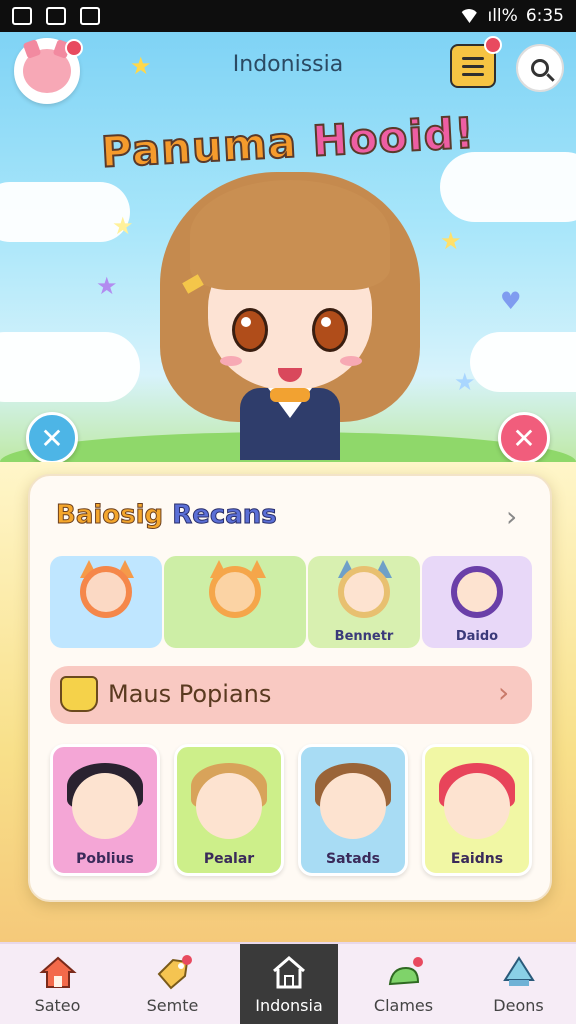 This screenshot has height=1024, width=576. What do you see at coordinates (289, 1005) in the screenshot?
I see `nav-label: Indonsia` at bounding box center [289, 1005].